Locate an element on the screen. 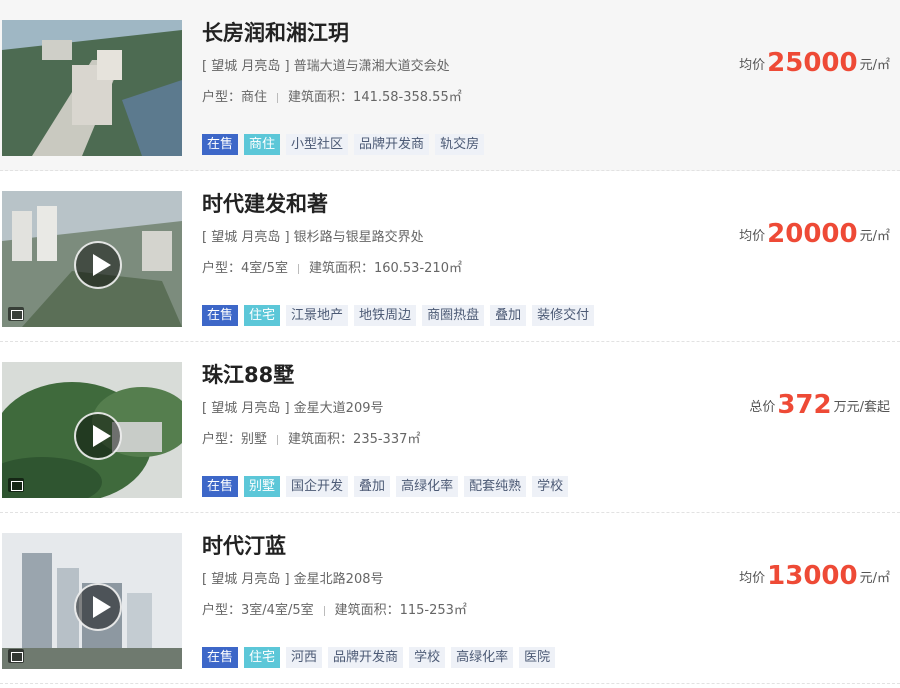 The width and height of the screenshot is (900, 688). feature-tag: 配套纯熟 is located at coordinates (495, 486).